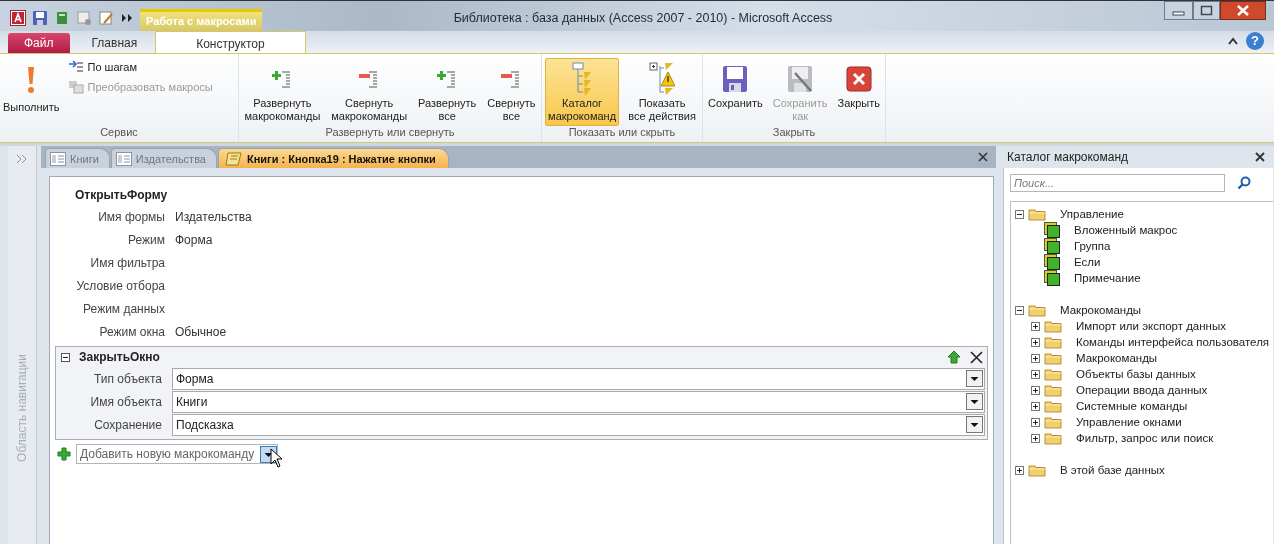  Describe the element at coordinates (369, 92) in the screenshot. I see `ribbon-button: Свернуть макрокоманды` at that location.